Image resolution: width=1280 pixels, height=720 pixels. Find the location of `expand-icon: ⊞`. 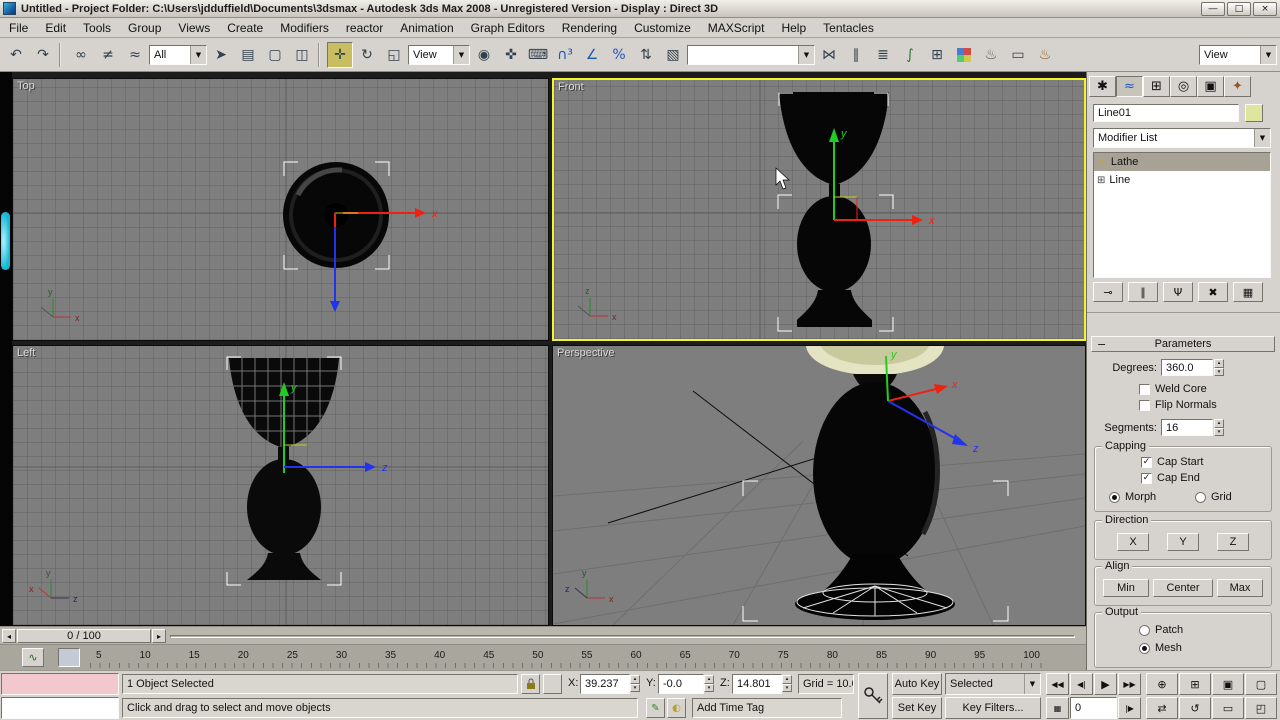

expand-icon: ⊞ is located at coordinates (1101, 180).